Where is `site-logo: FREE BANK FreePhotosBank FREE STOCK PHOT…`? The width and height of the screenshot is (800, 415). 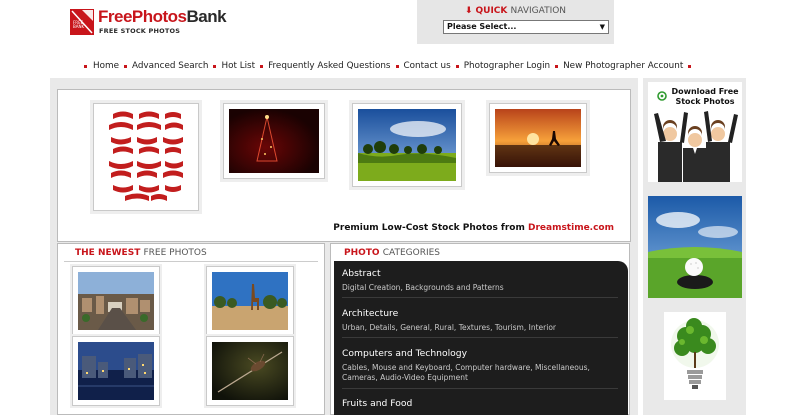 site-logo: FREE BANK FreePhotosBank FREE STOCK PHOT… is located at coordinates (148, 22).